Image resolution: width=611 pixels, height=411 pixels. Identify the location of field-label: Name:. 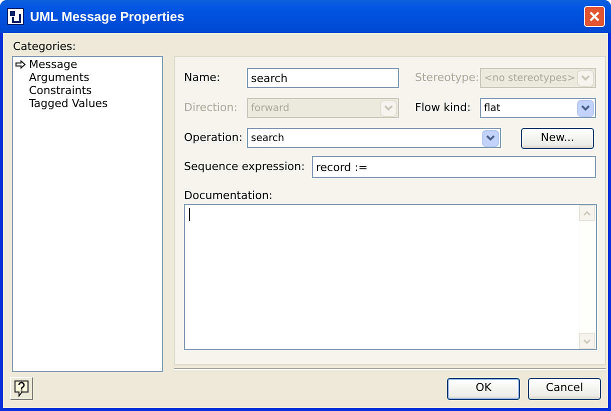
(203, 78).